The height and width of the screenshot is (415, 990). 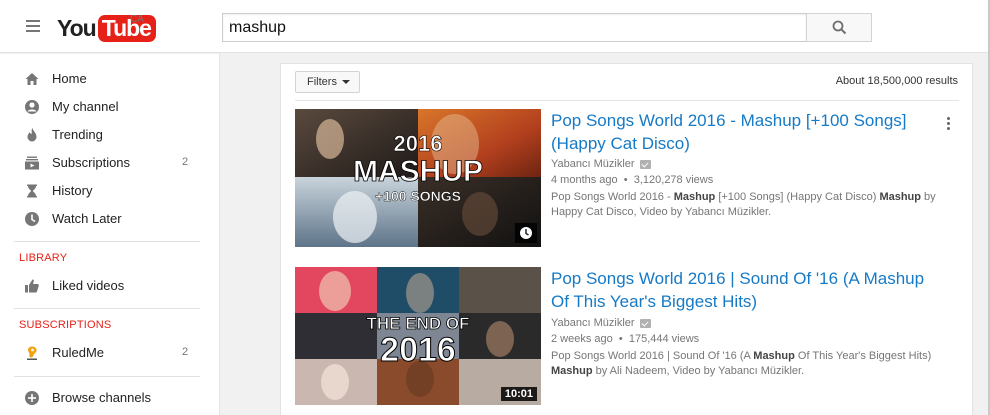 I want to click on guide-menu-icon, so click(x=33, y=26).